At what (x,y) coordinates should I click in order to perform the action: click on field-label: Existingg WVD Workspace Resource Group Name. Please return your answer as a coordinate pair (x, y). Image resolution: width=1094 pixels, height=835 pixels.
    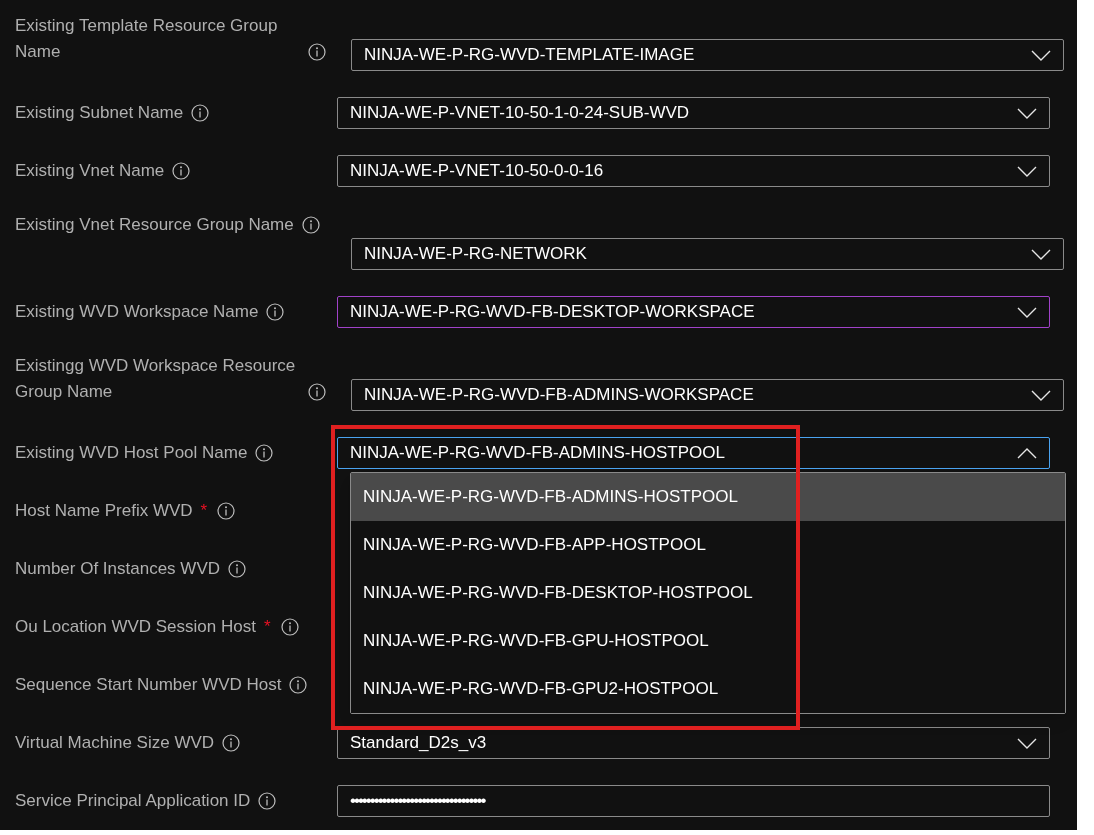
    Looking at the image, I should click on (156, 379).